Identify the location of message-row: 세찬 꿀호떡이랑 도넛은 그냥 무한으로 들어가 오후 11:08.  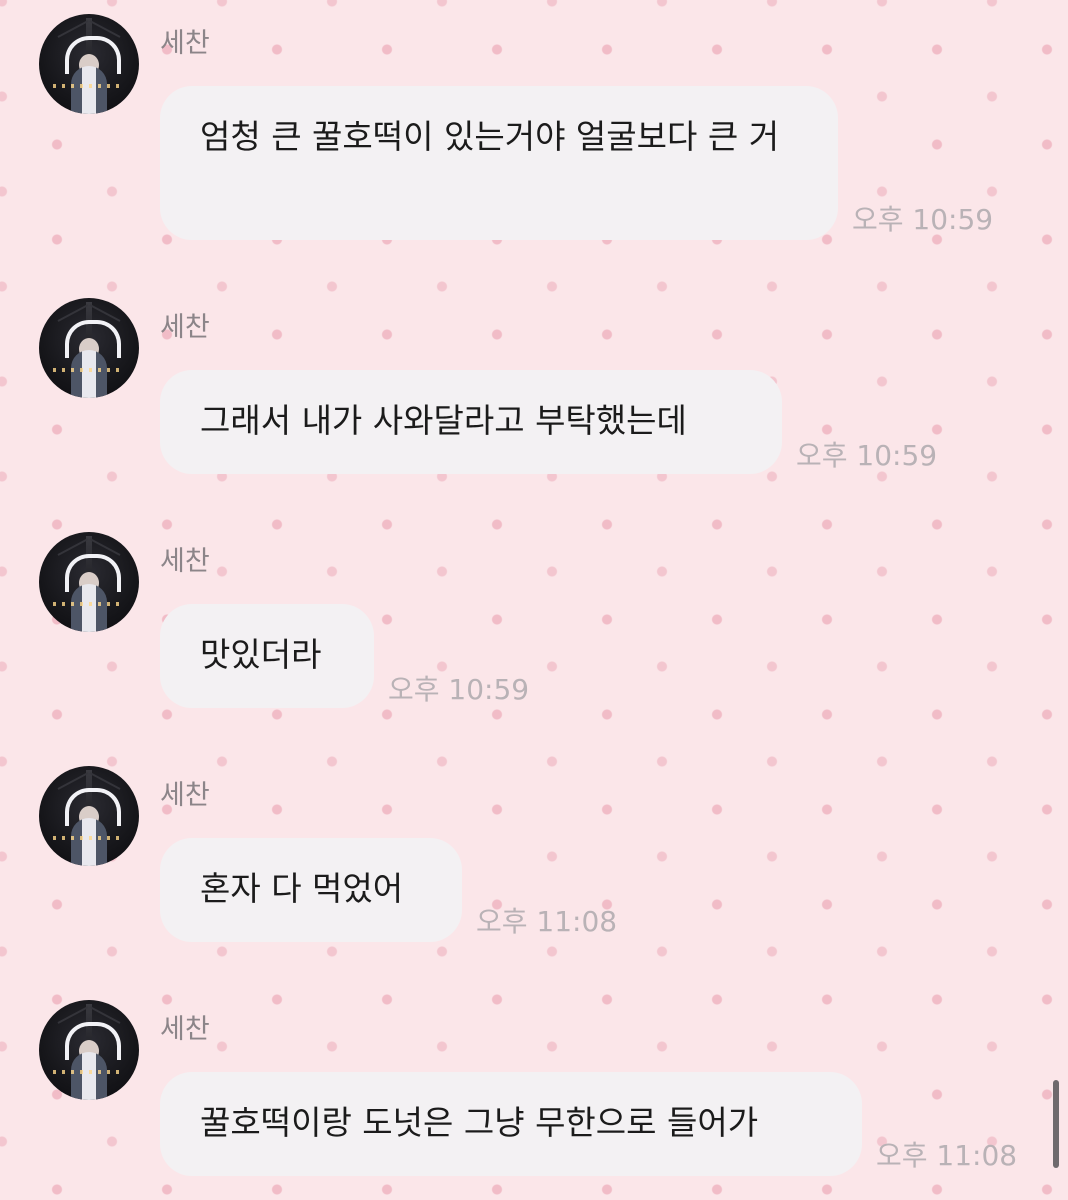
(520, 1088).